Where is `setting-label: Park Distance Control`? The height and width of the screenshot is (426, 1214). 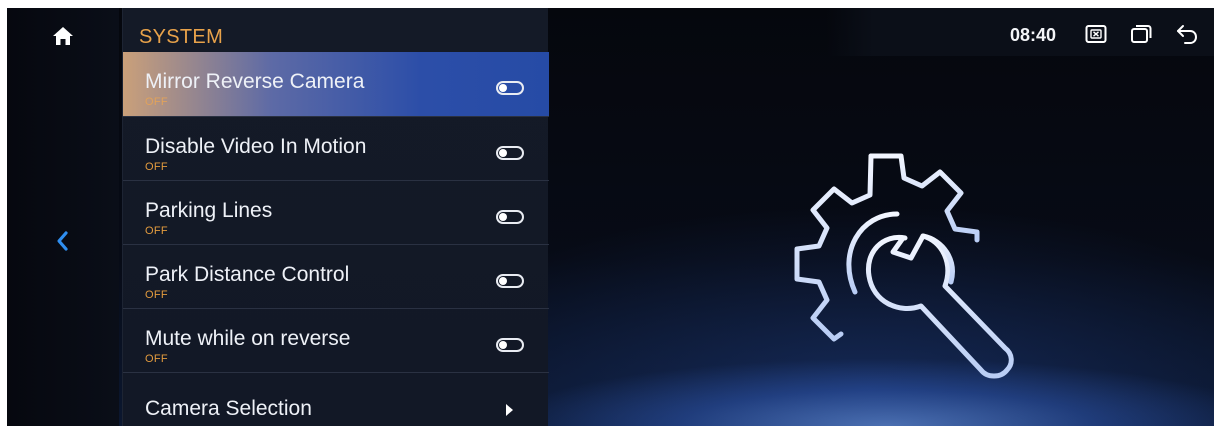
setting-label: Park Distance Control is located at coordinates (247, 274).